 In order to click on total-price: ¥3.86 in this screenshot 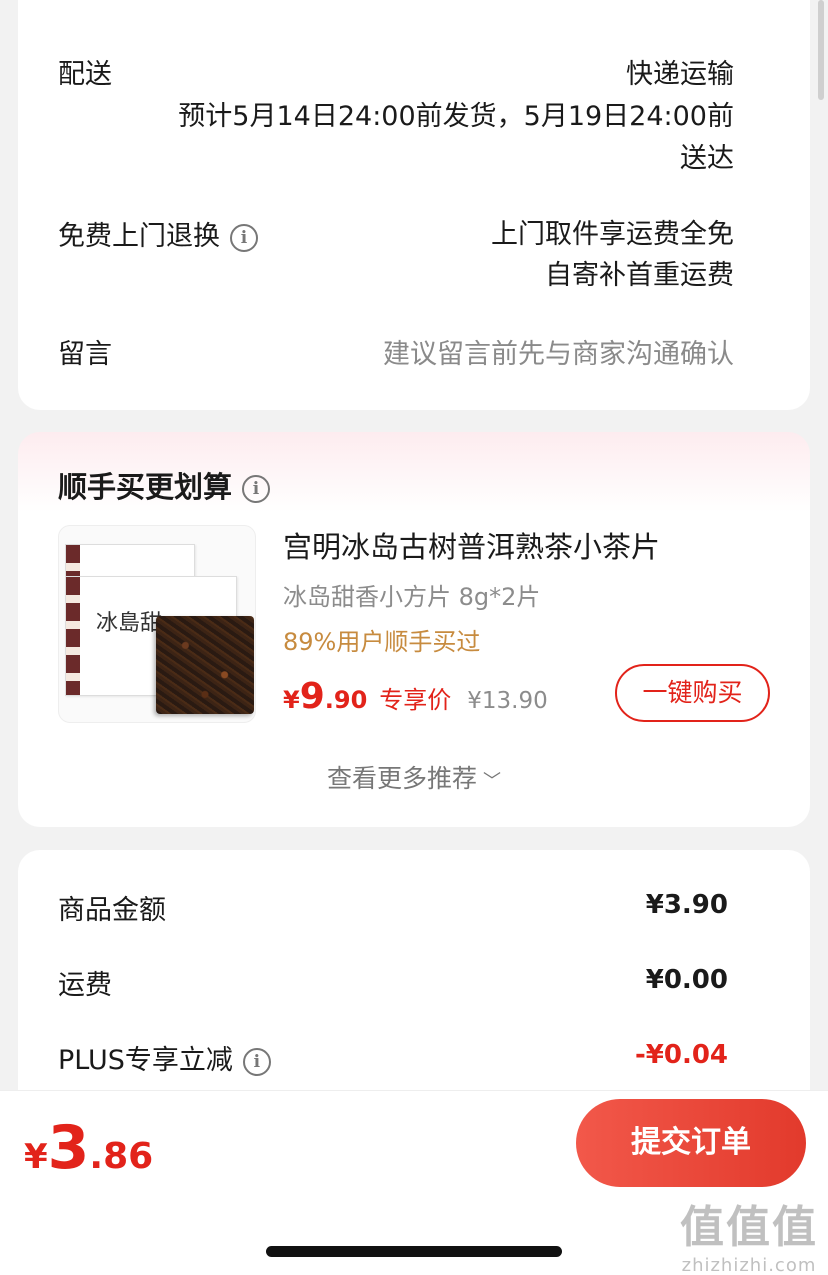, I will do `click(88, 1148)`.